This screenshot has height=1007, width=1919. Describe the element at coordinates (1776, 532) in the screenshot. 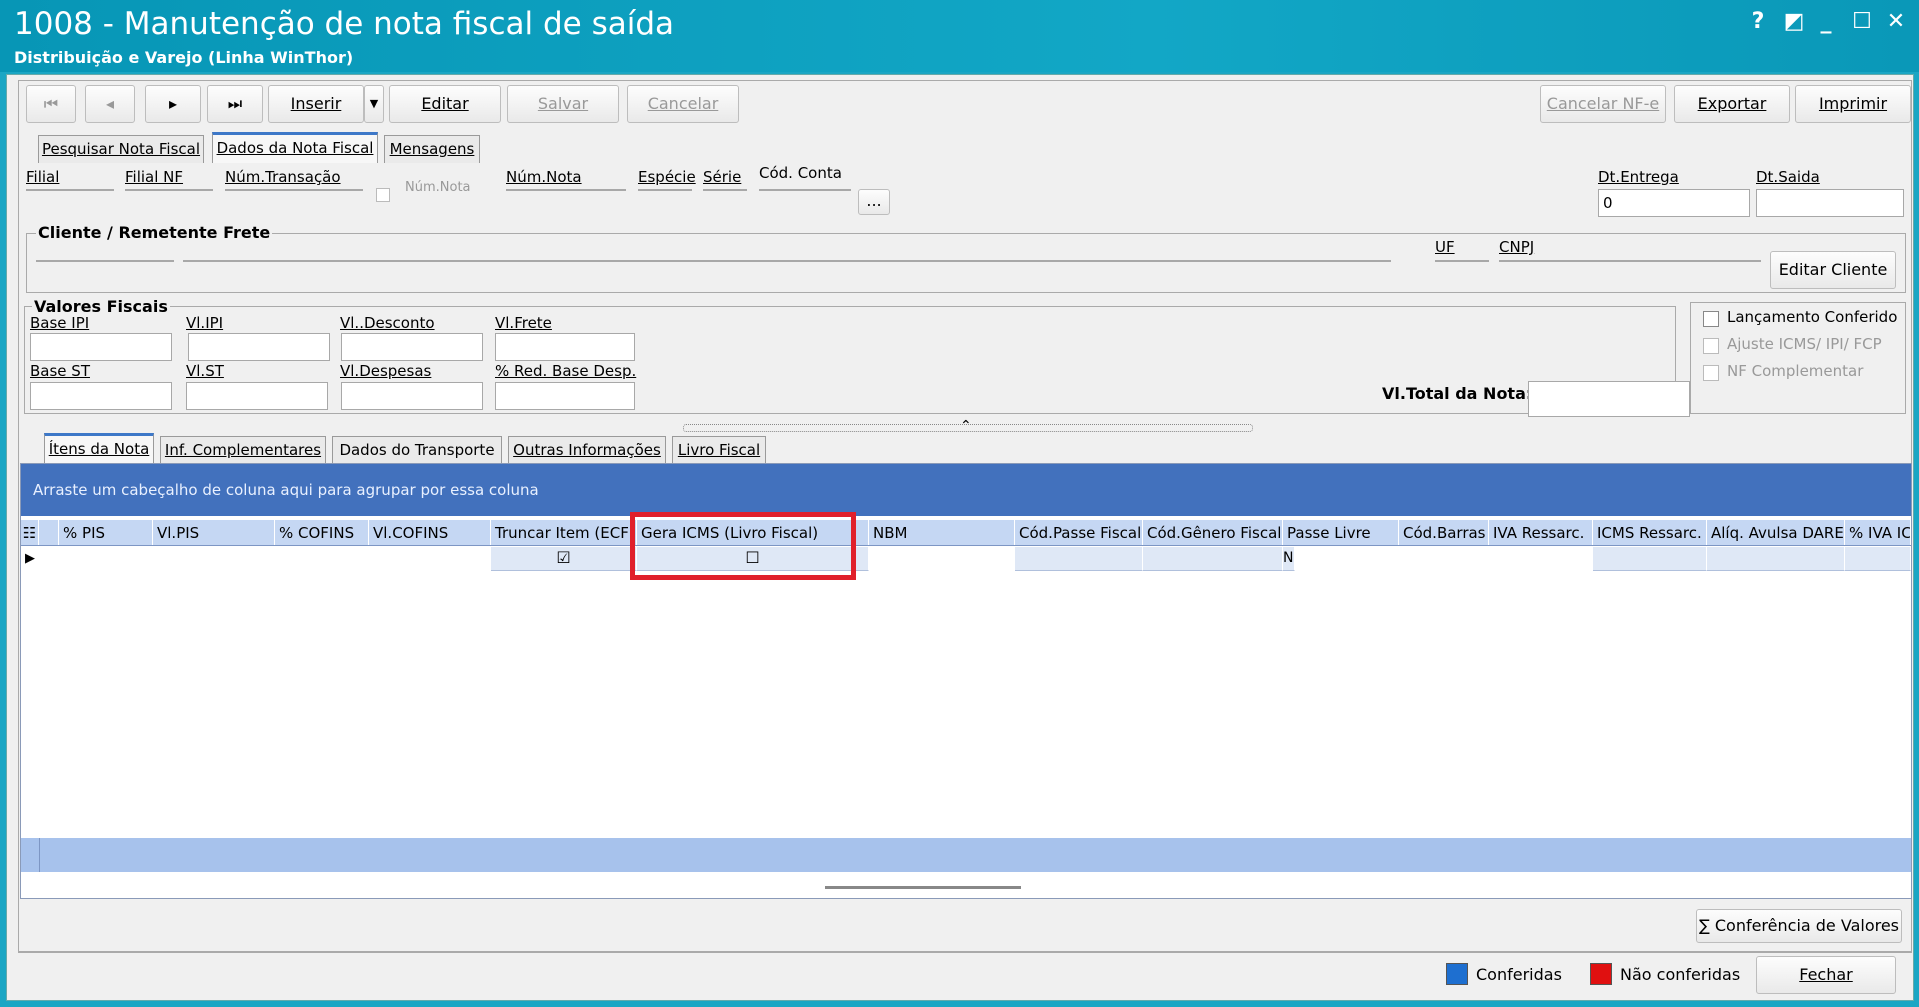

I see `col-aliq-avulsa-dare: Alíq. Avulsa DARE` at that location.